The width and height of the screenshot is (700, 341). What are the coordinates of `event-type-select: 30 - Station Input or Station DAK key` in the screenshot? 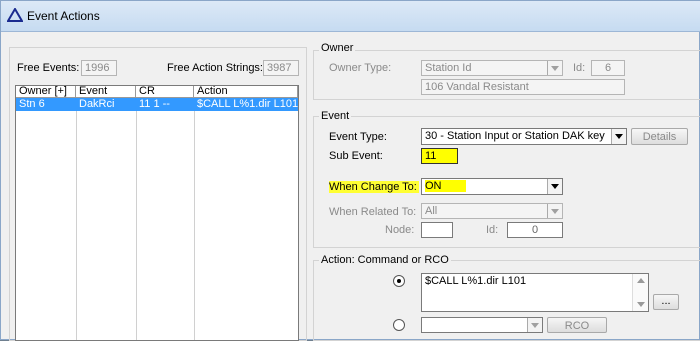 It's located at (524, 136).